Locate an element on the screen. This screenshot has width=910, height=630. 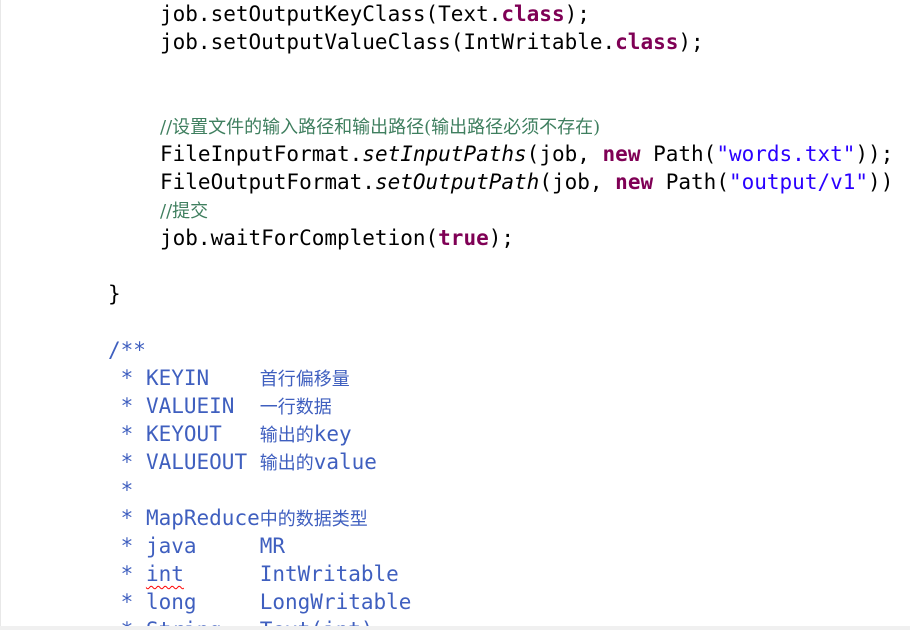
javadoc-row-java-mr: * java MR is located at coordinates (196, 546).